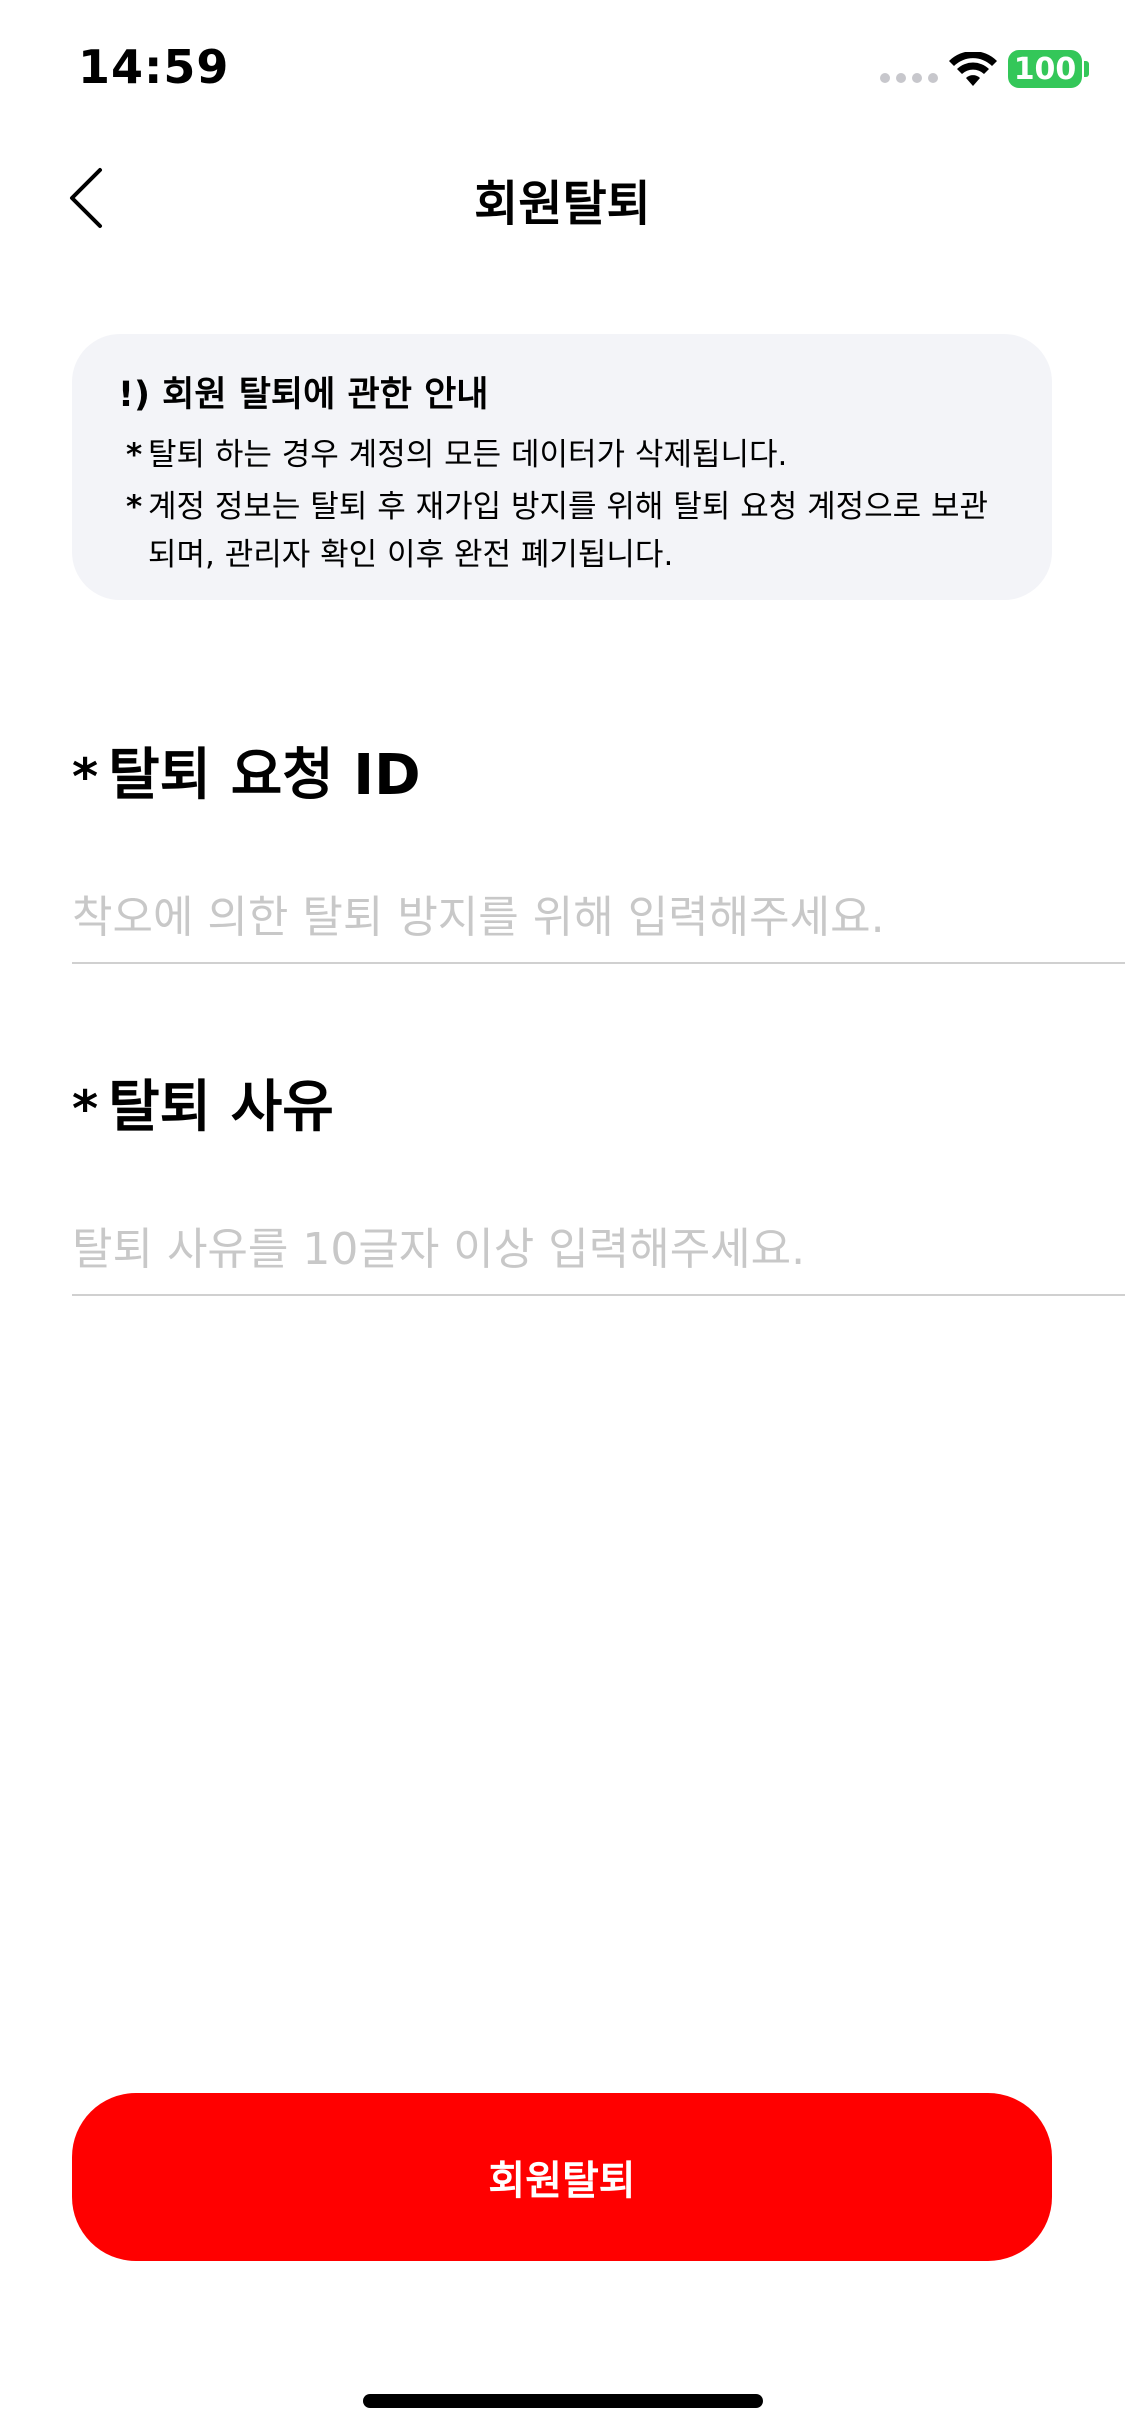  I want to click on battery-icon: 100, so click(1045, 69).